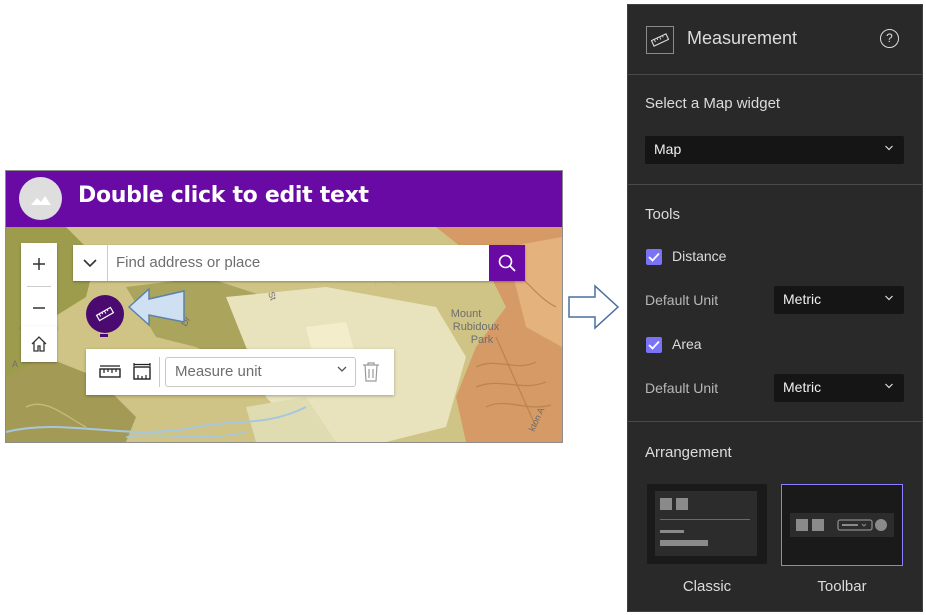  Describe the element at coordinates (842, 586) in the screenshot. I see `arrangement-toolbar-label: Toolbar` at that location.